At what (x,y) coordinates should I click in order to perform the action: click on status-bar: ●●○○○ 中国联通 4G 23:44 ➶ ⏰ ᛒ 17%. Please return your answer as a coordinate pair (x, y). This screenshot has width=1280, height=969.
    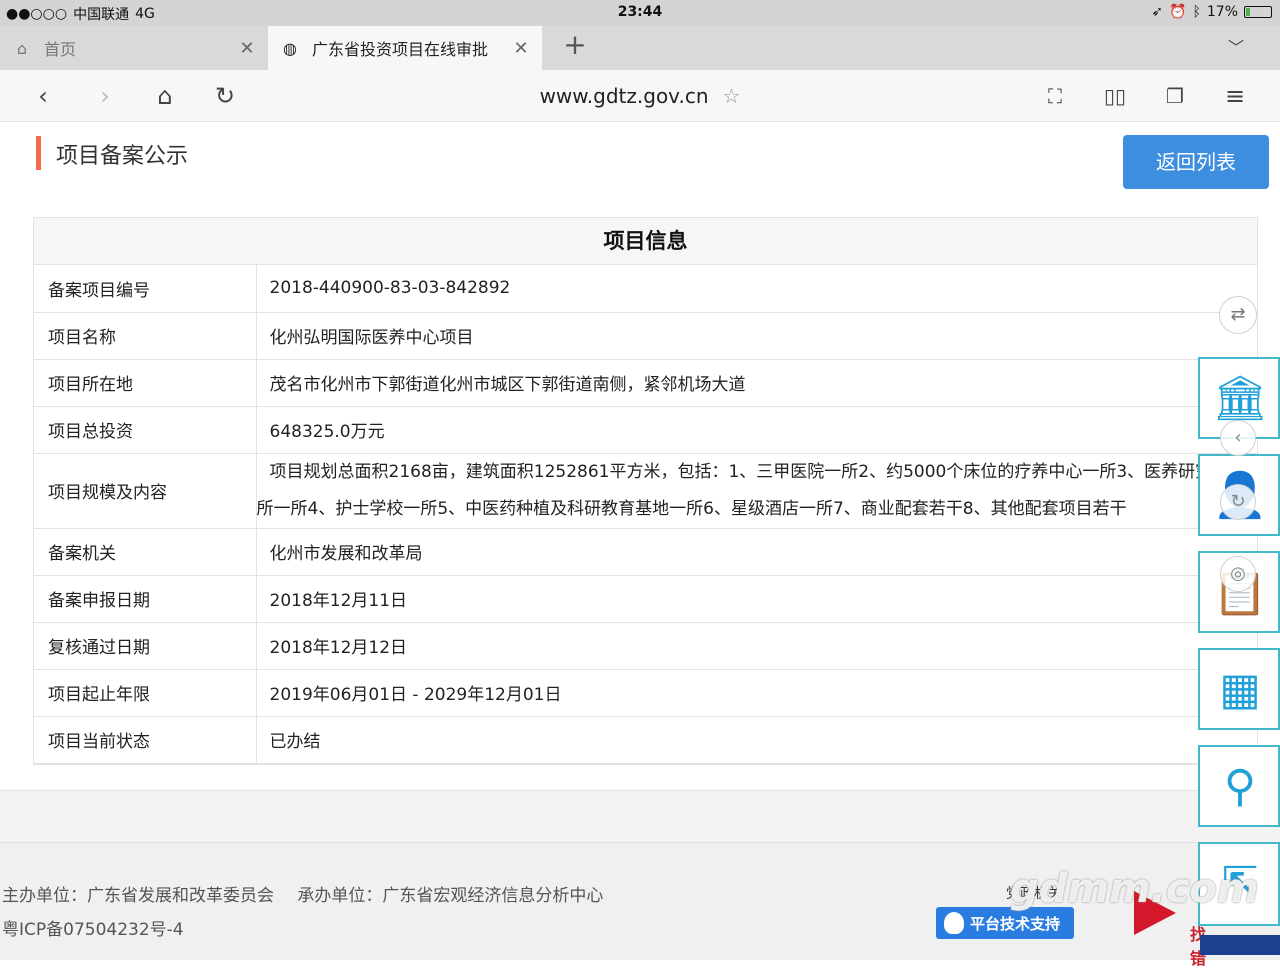
    Looking at the image, I should click on (640, 13).